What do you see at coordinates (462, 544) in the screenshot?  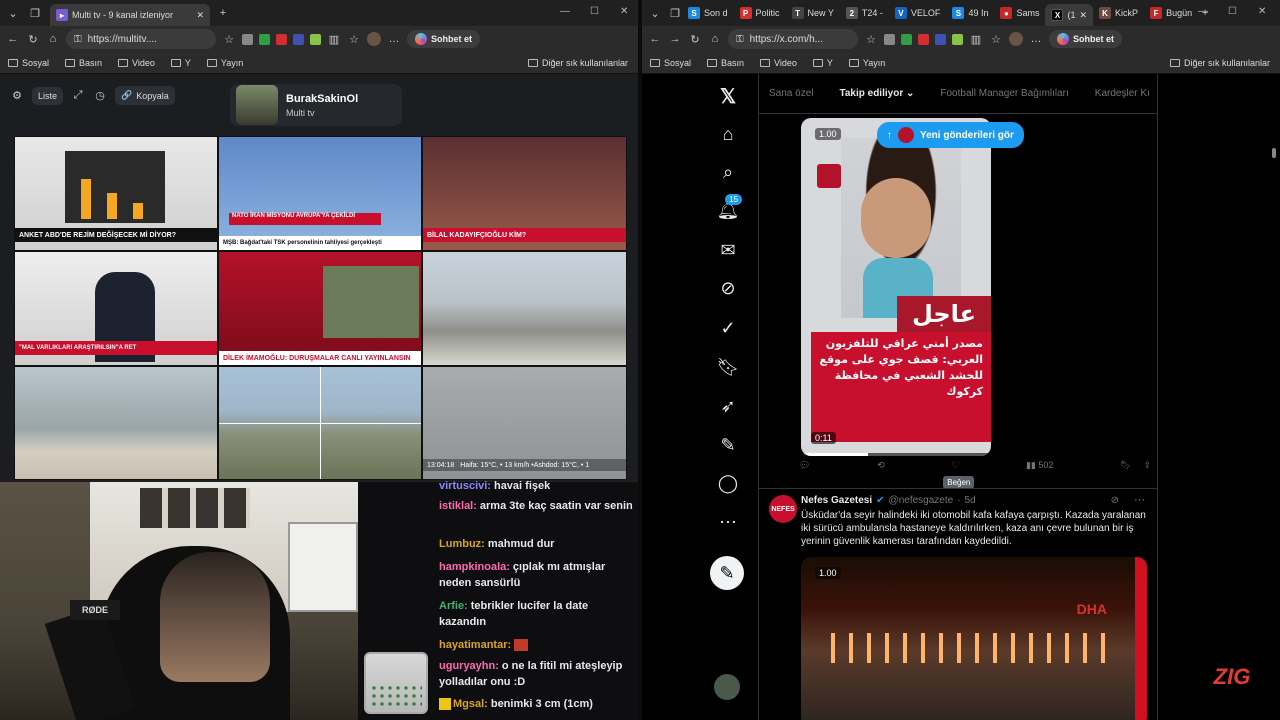 I see `chat-username: Lumbuz:` at bounding box center [462, 544].